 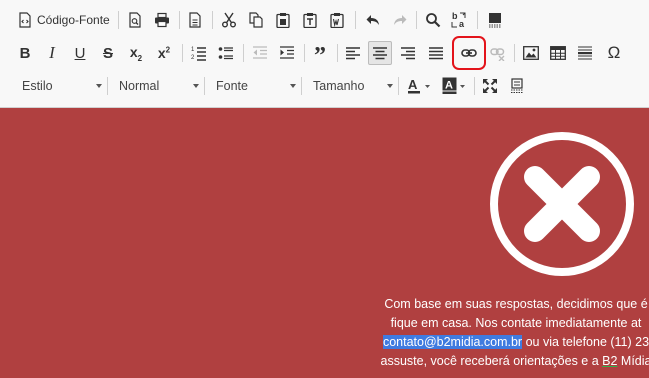 What do you see at coordinates (324, 20) in the screenshot?
I see `toolbar-row-1: Código-Fonte b a` at bounding box center [324, 20].